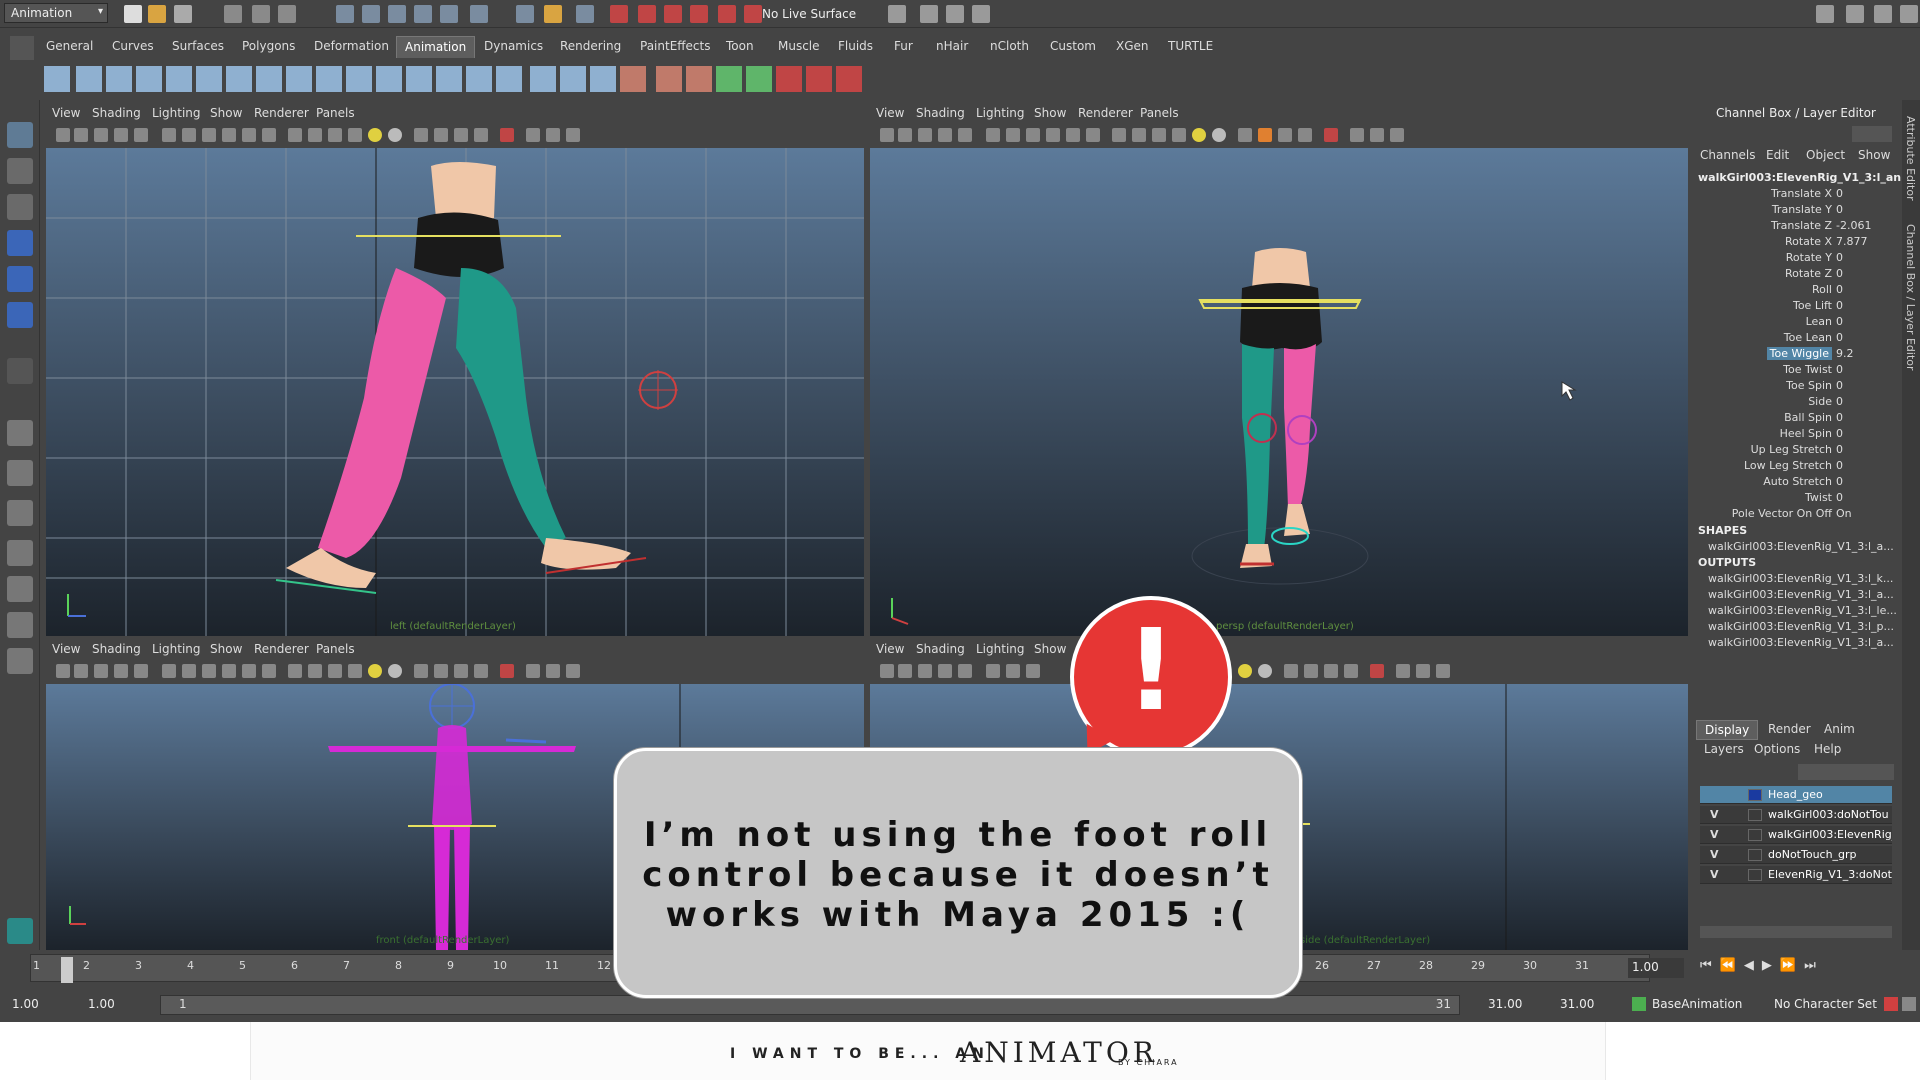 The width and height of the screenshot is (1920, 1080). I want to click on channel-row: Pole Vector On Off On, so click(1798, 515).